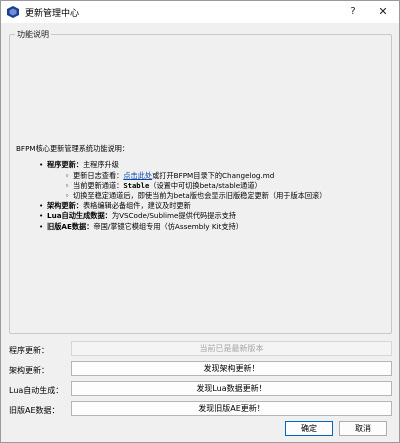 This screenshot has width=400, height=443. What do you see at coordinates (36, 390) in the screenshot?
I see `lua-update-label: Lua自动生成：` at bounding box center [36, 390].